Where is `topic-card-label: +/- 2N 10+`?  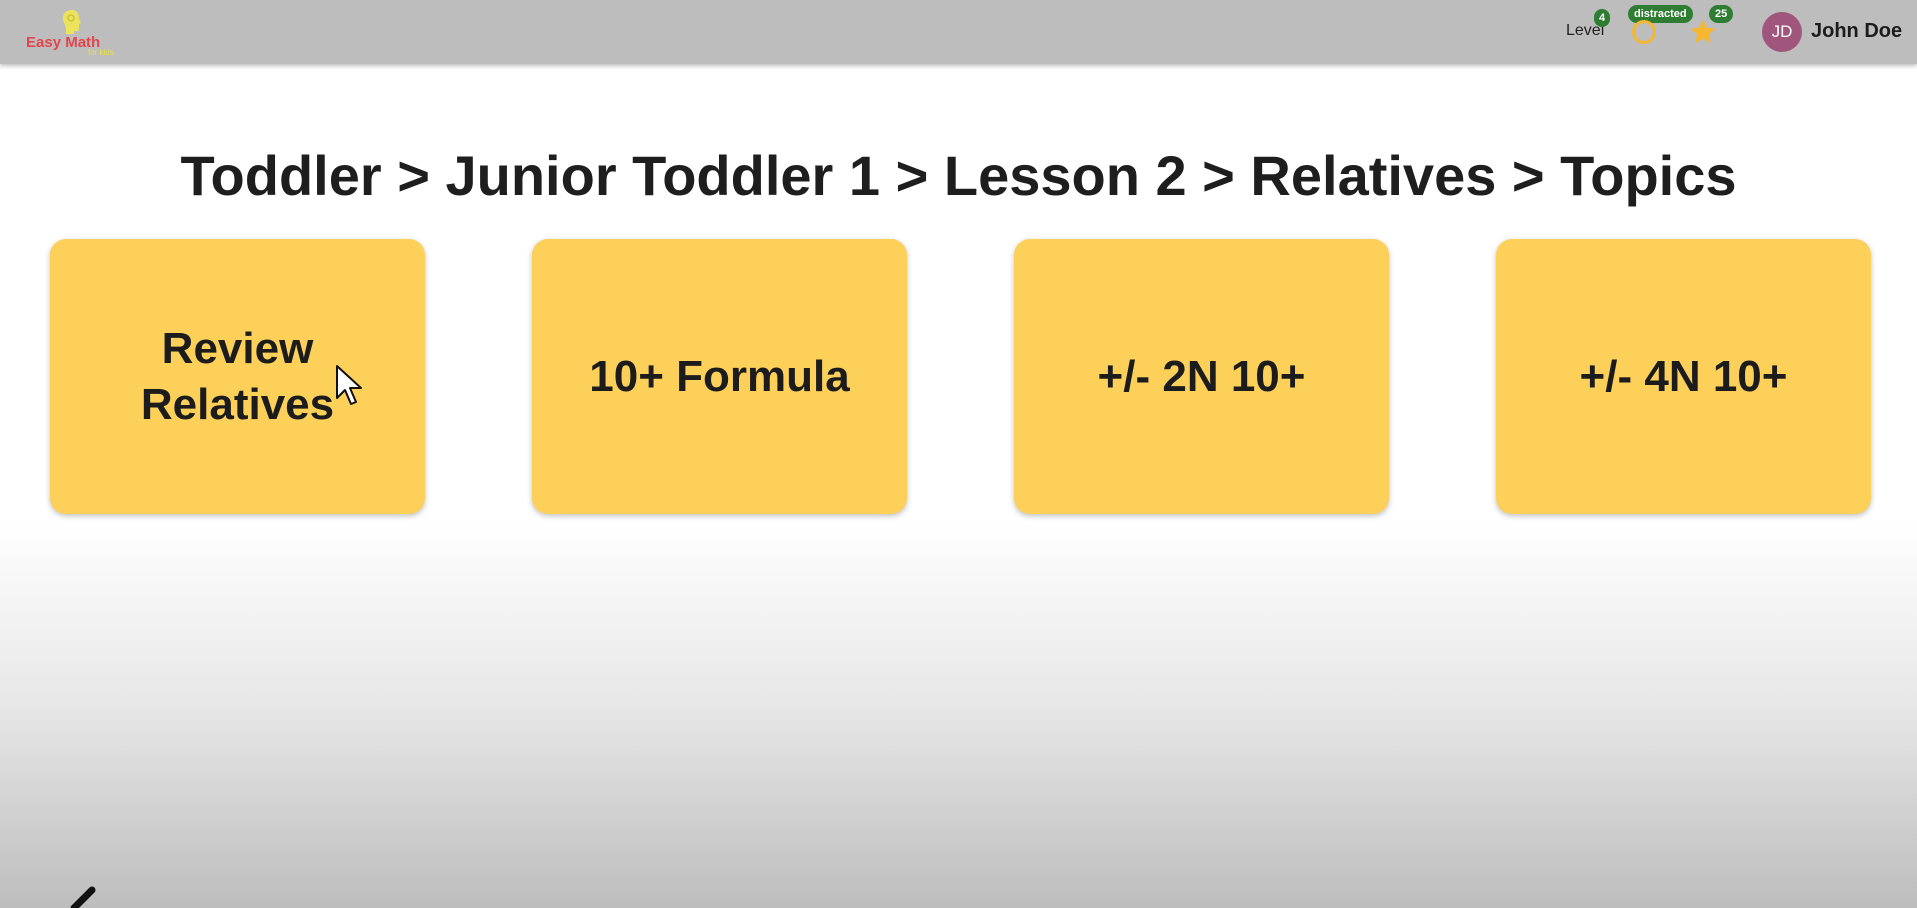
topic-card-label: +/- 2N 10+ is located at coordinates (1201, 376).